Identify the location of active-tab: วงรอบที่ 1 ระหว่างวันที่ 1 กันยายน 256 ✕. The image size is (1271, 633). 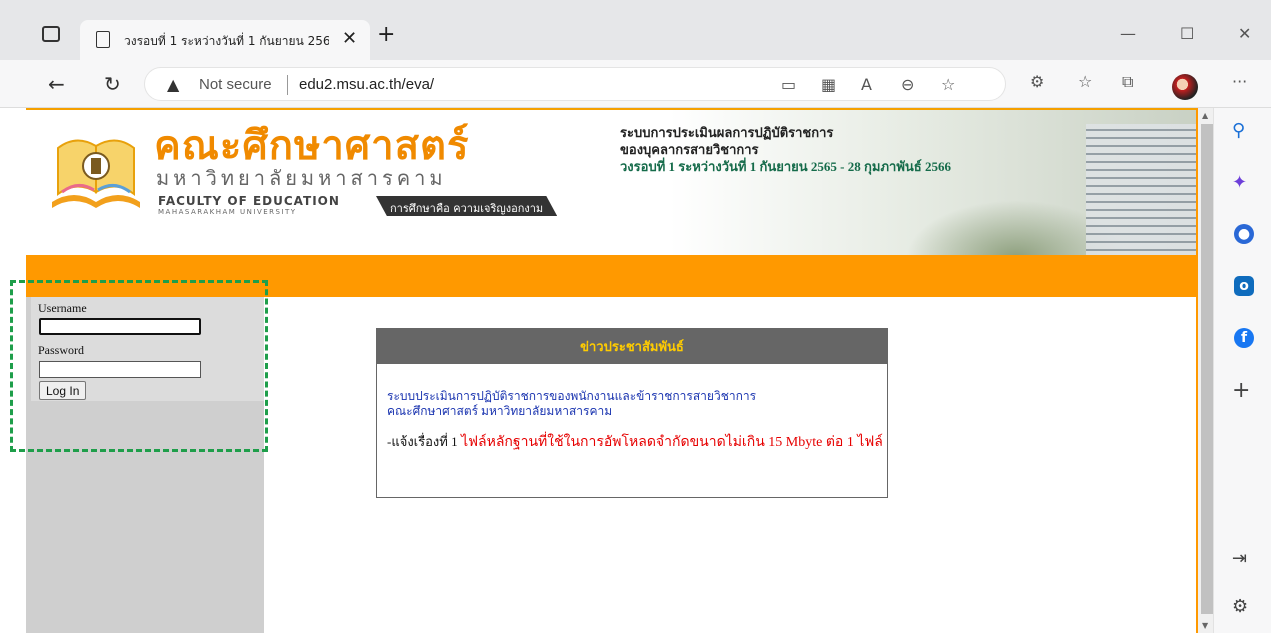
(225, 40).